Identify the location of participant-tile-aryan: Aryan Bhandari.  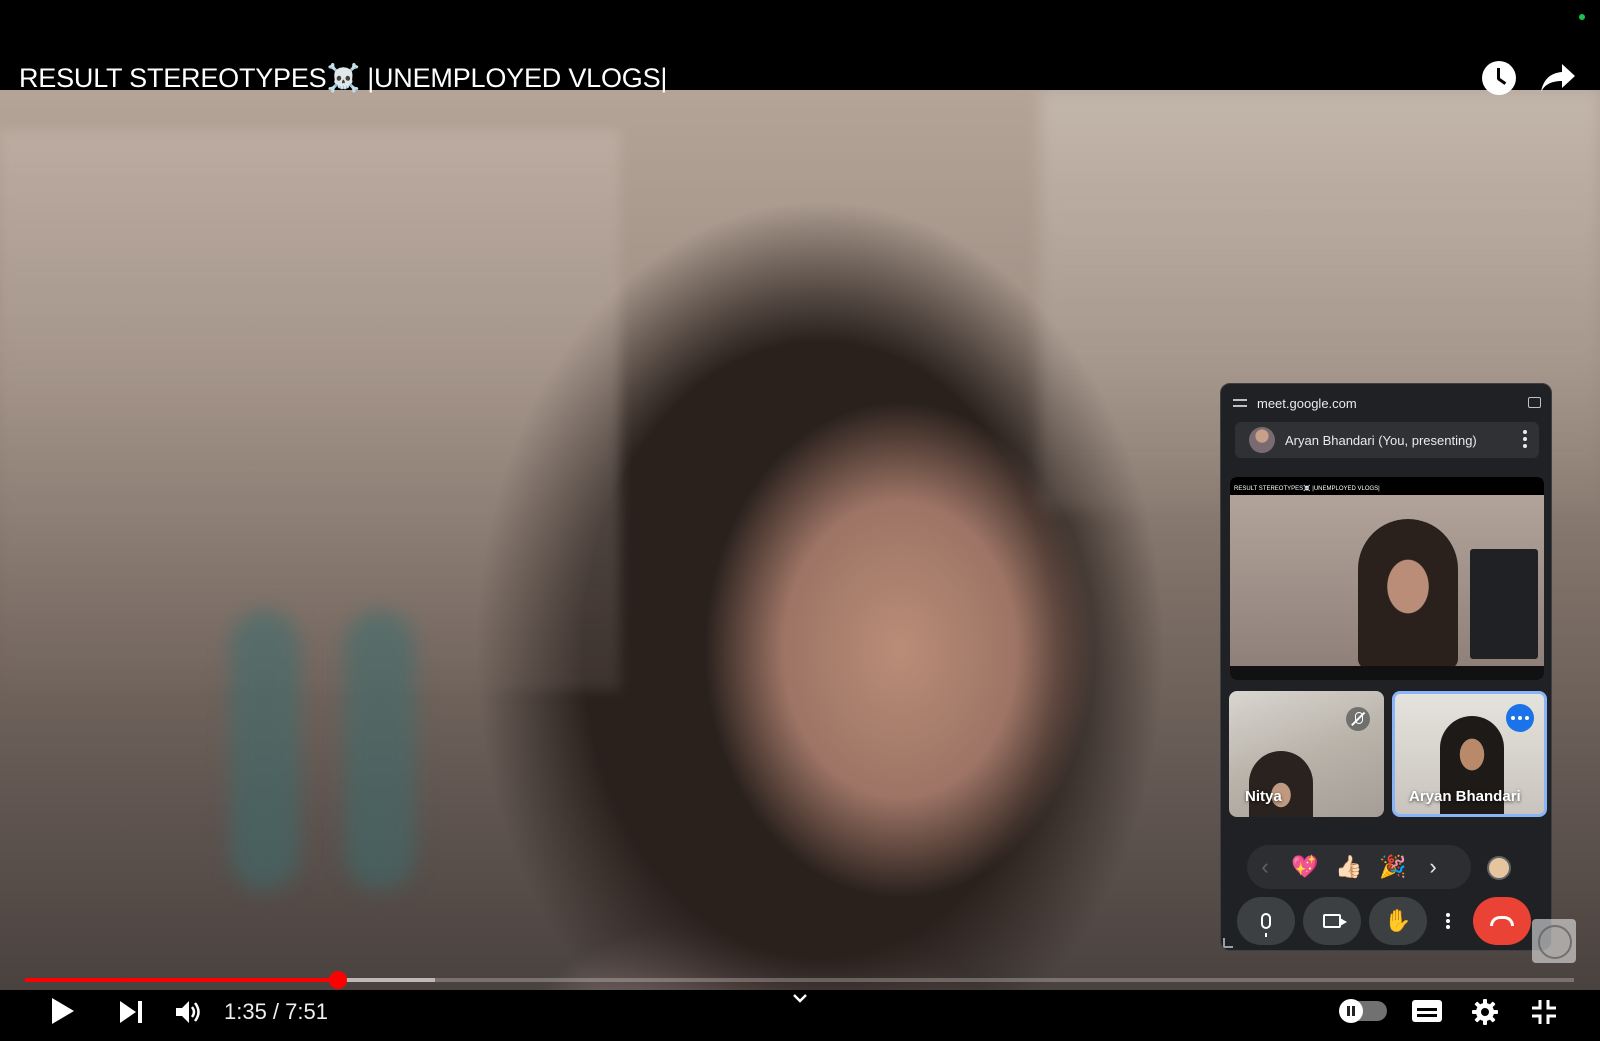
(1469, 754).